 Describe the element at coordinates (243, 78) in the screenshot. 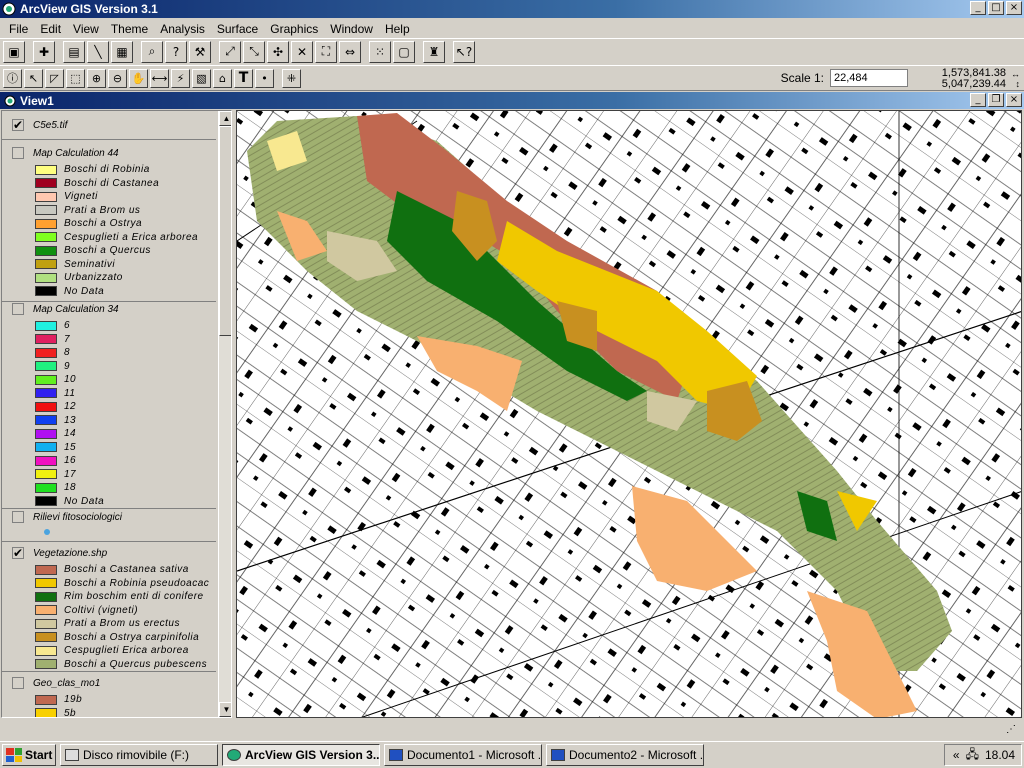

I see `text-tool-icon: T` at that location.